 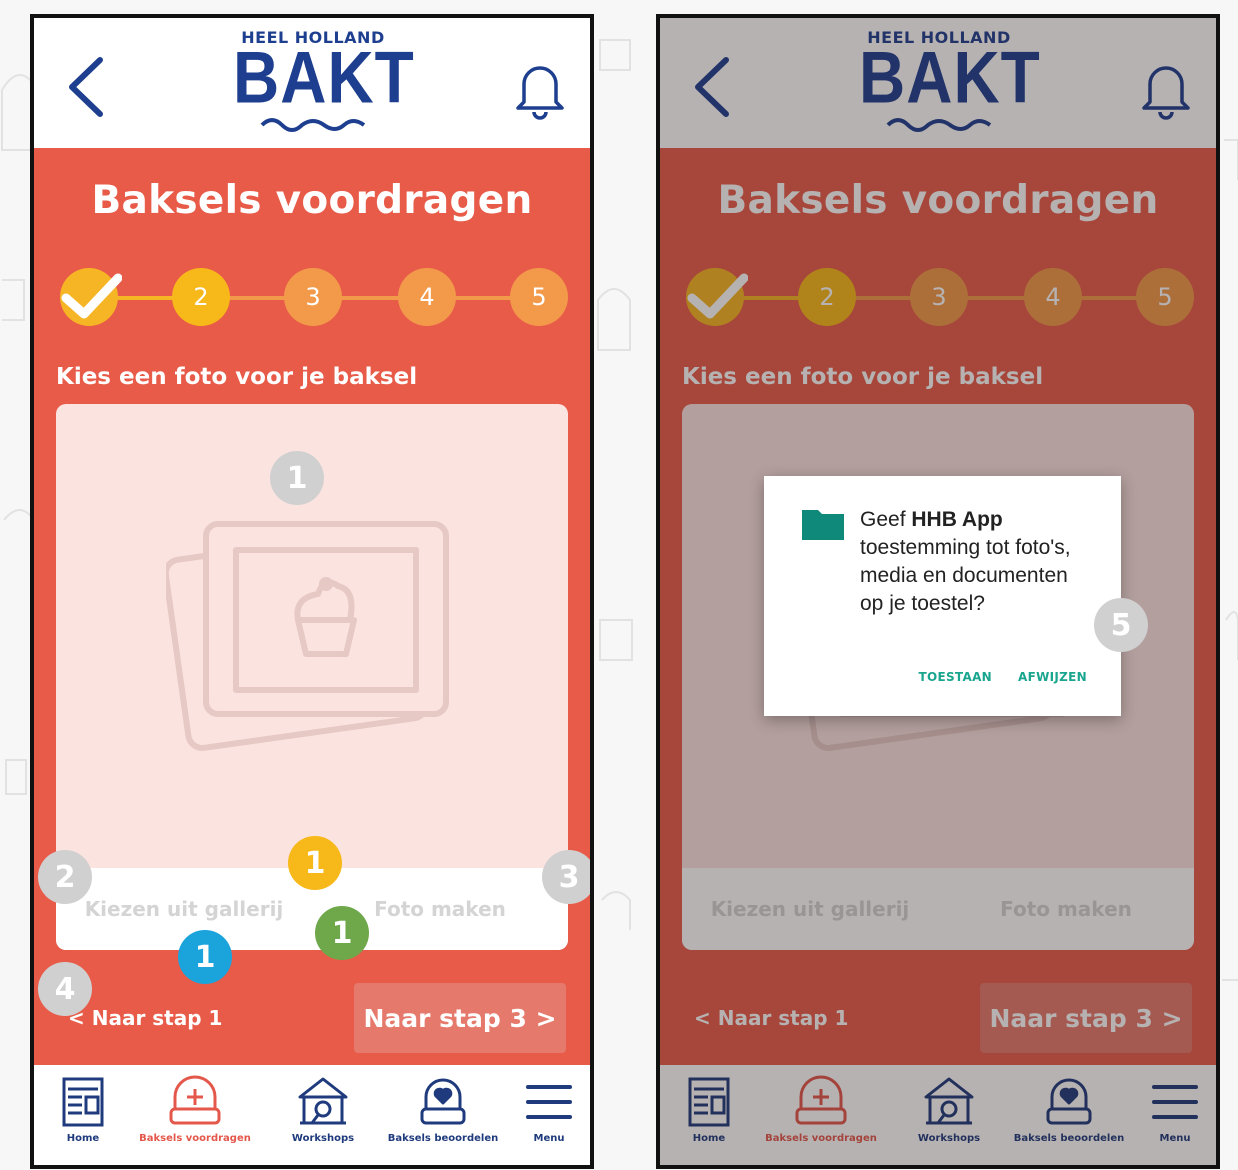 What do you see at coordinates (342, 933) in the screenshot?
I see `annotation-badge-green: 1` at bounding box center [342, 933].